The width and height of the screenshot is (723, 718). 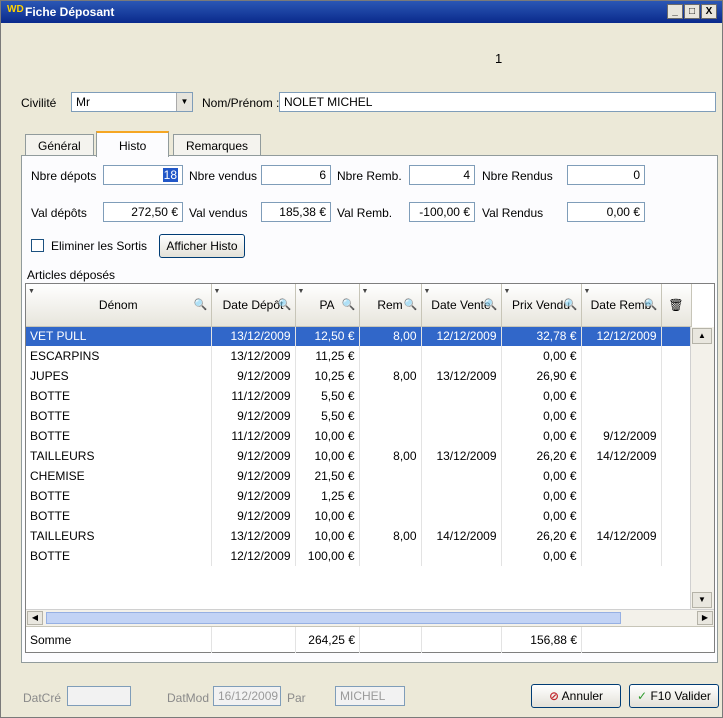 I want to click on val-vendus-field: 185,38 €, so click(x=296, y=212).